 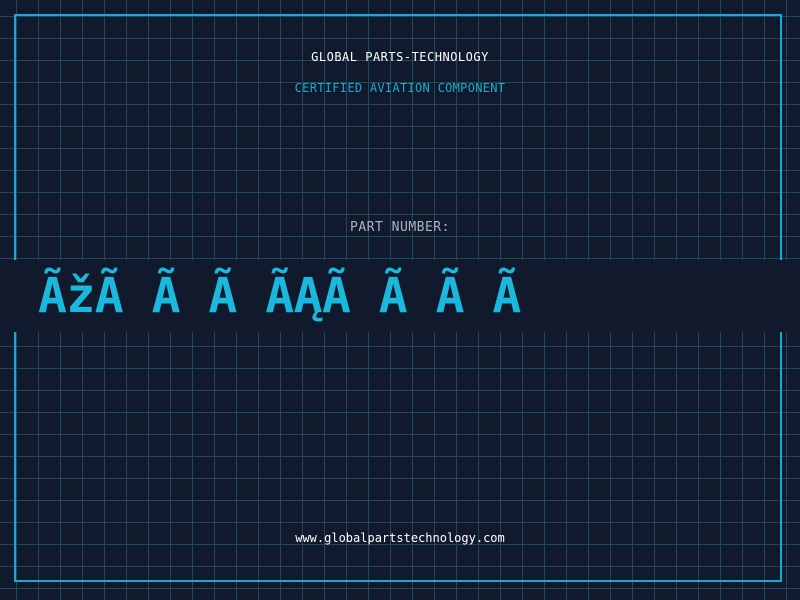 I want to click on part-number-band: ÃžÃ Ã Ã ÃĄÃ Ã Ã Ã, so click(x=400, y=296).